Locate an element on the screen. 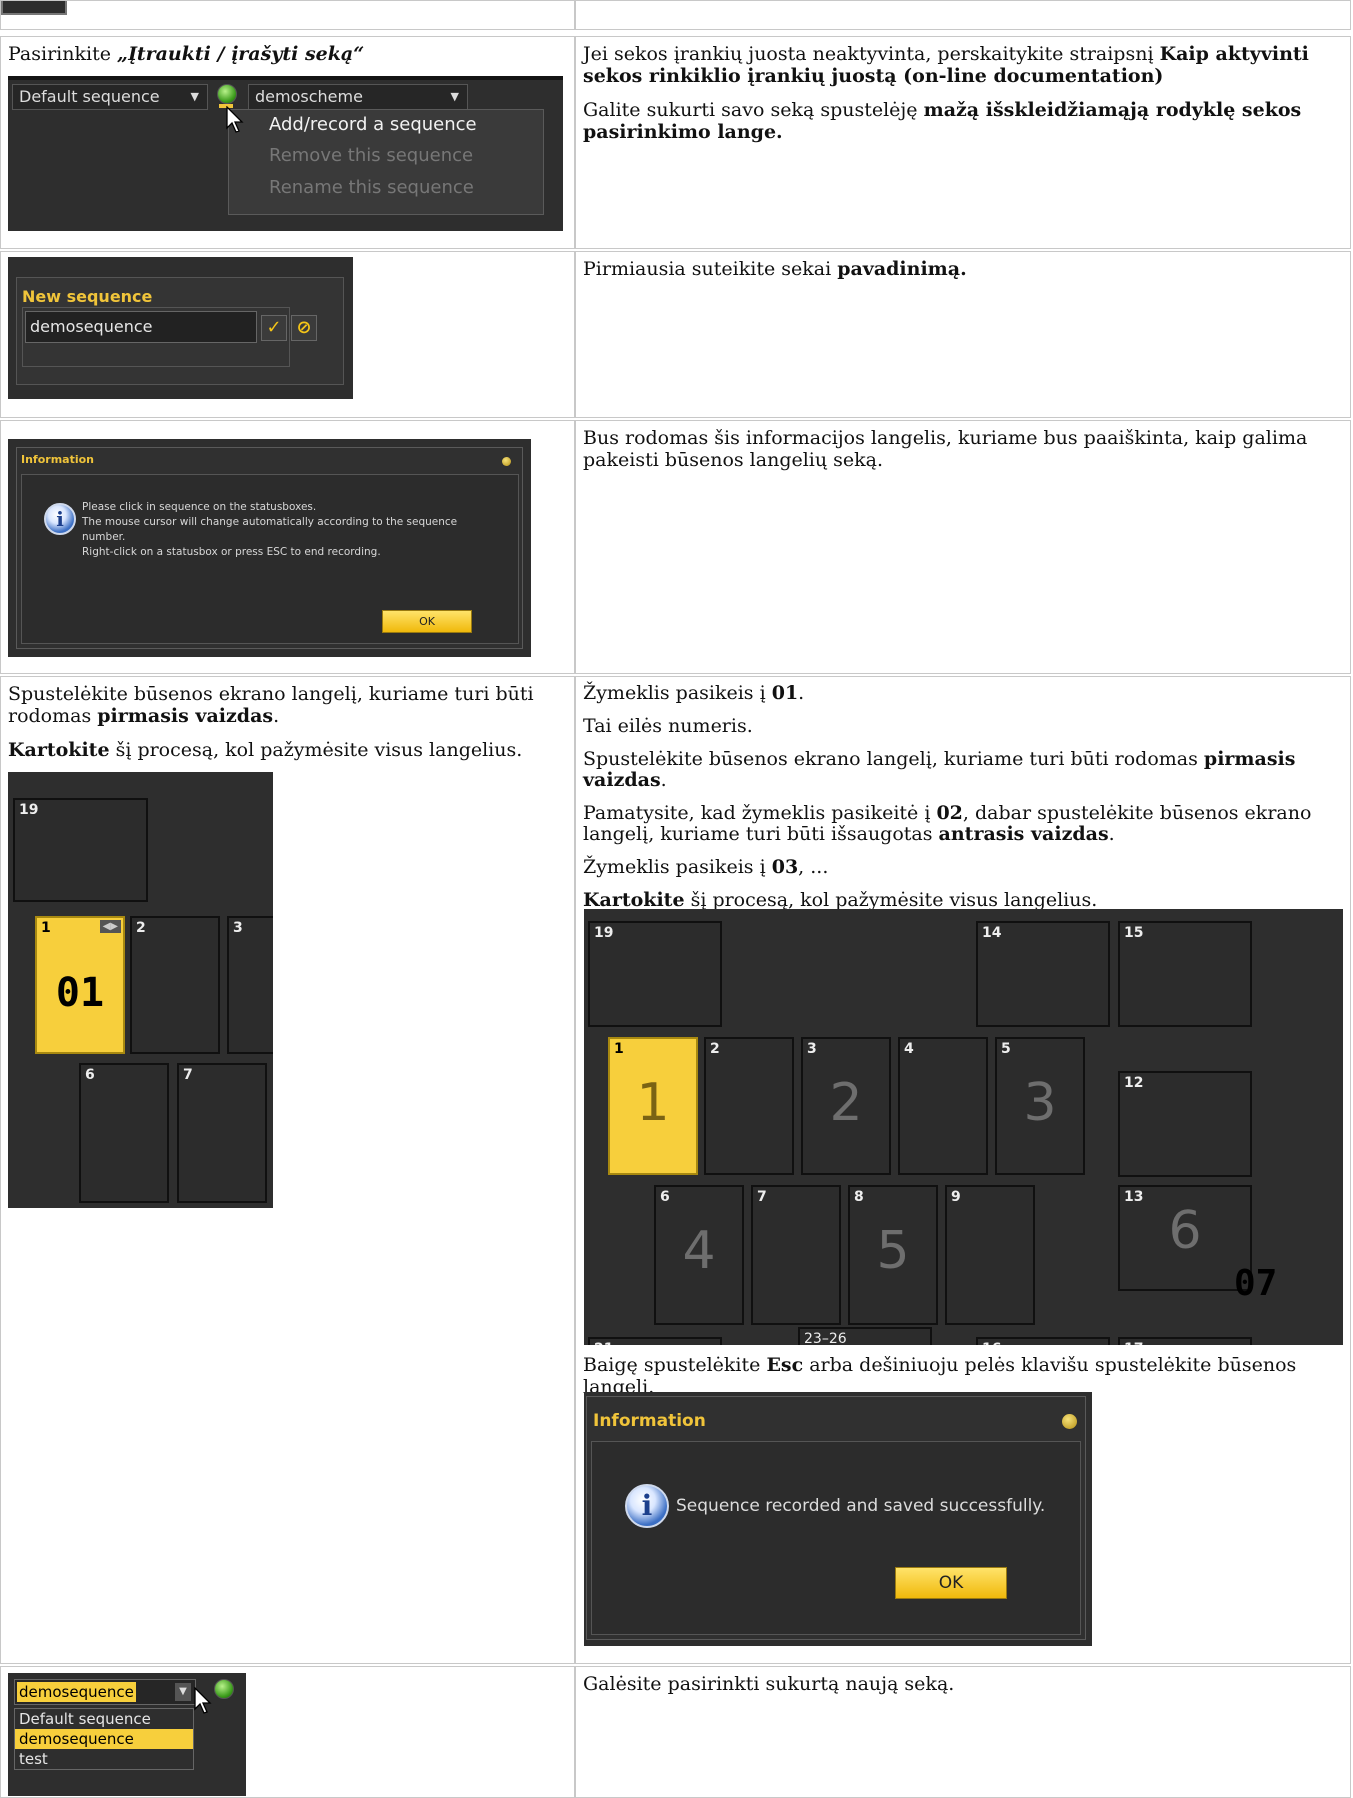 The image size is (1353, 1798). instruction-text: Pasirinkite „Įtraukti / įrašyti seką“ is located at coordinates (186, 54).